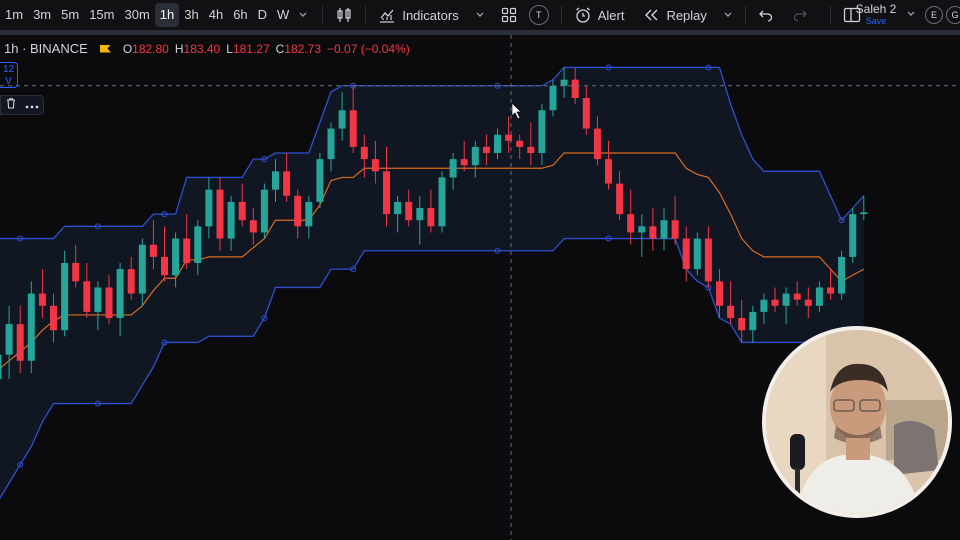 This screenshot has width=960, height=540. Describe the element at coordinates (344, 15) in the screenshot. I see `candle-type-button` at that location.